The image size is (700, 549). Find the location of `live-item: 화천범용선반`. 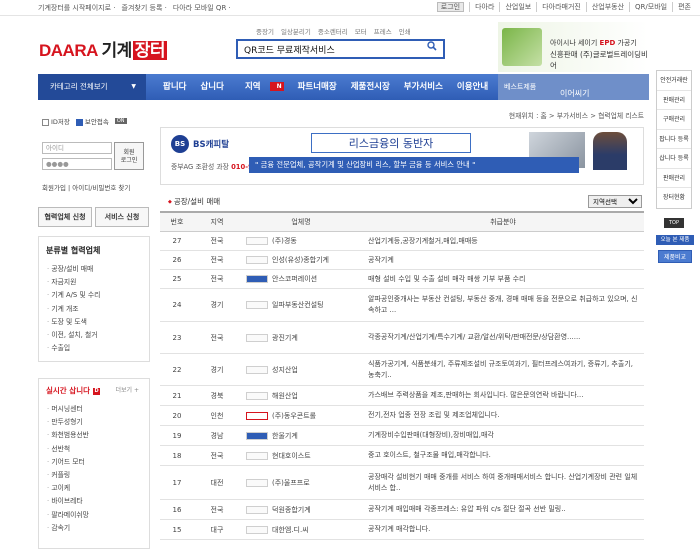

live-item: 화천범용선반 is located at coordinates (94, 435).